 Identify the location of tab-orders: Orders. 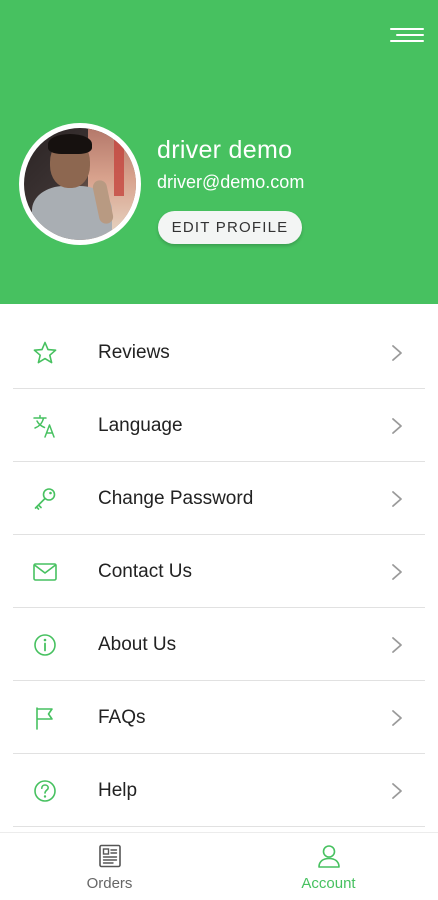
(109, 866).